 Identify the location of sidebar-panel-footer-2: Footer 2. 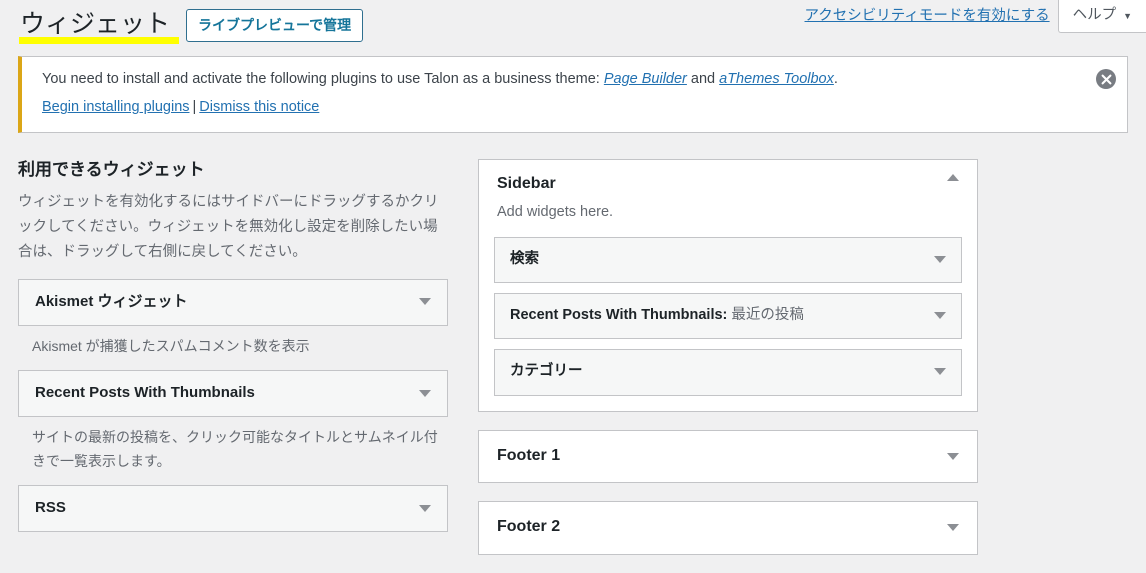
(728, 528).